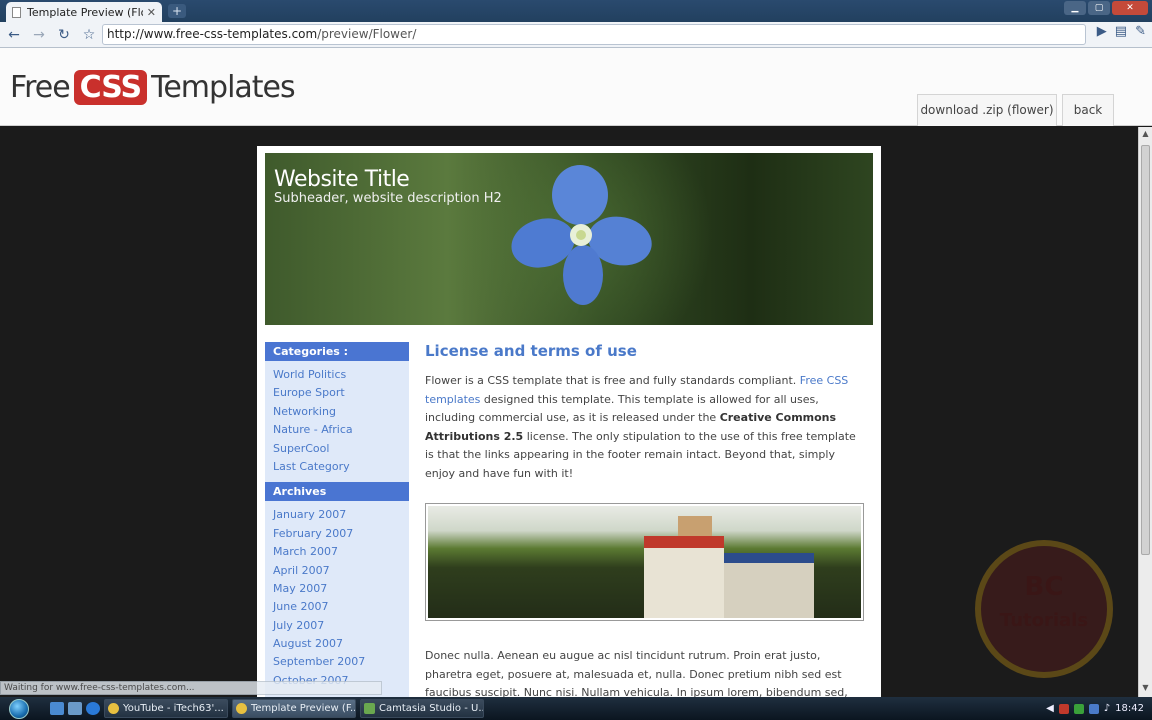 This screenshot has height=720, width=1152. Describe the element at coordinates (1145, 689) in the screenshot. I see `scroll-down-icon: ▼` at that location.